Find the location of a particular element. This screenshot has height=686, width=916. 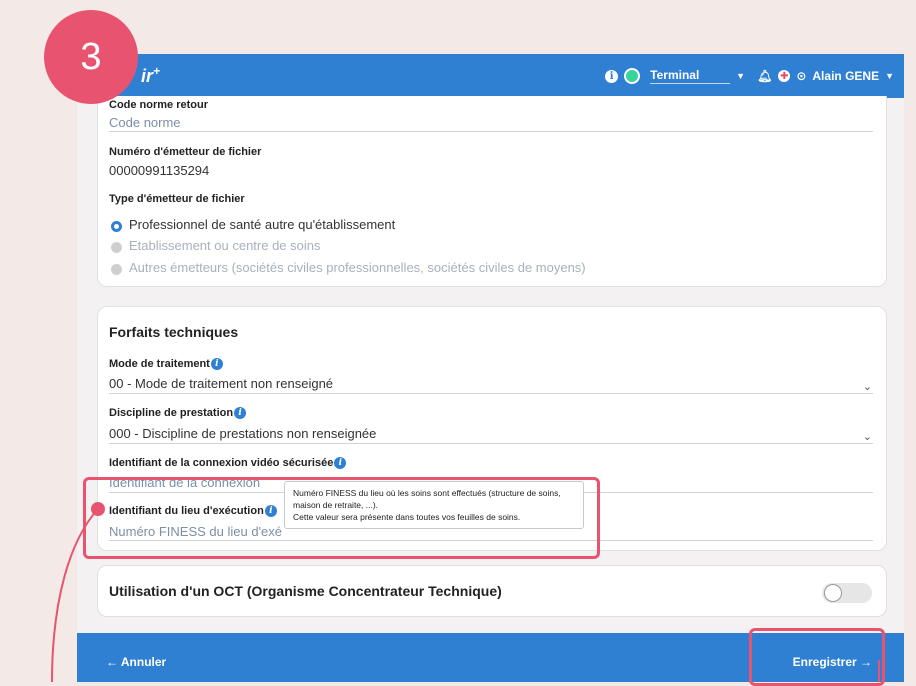

annotation-dot is located at coordinates (98, 509).